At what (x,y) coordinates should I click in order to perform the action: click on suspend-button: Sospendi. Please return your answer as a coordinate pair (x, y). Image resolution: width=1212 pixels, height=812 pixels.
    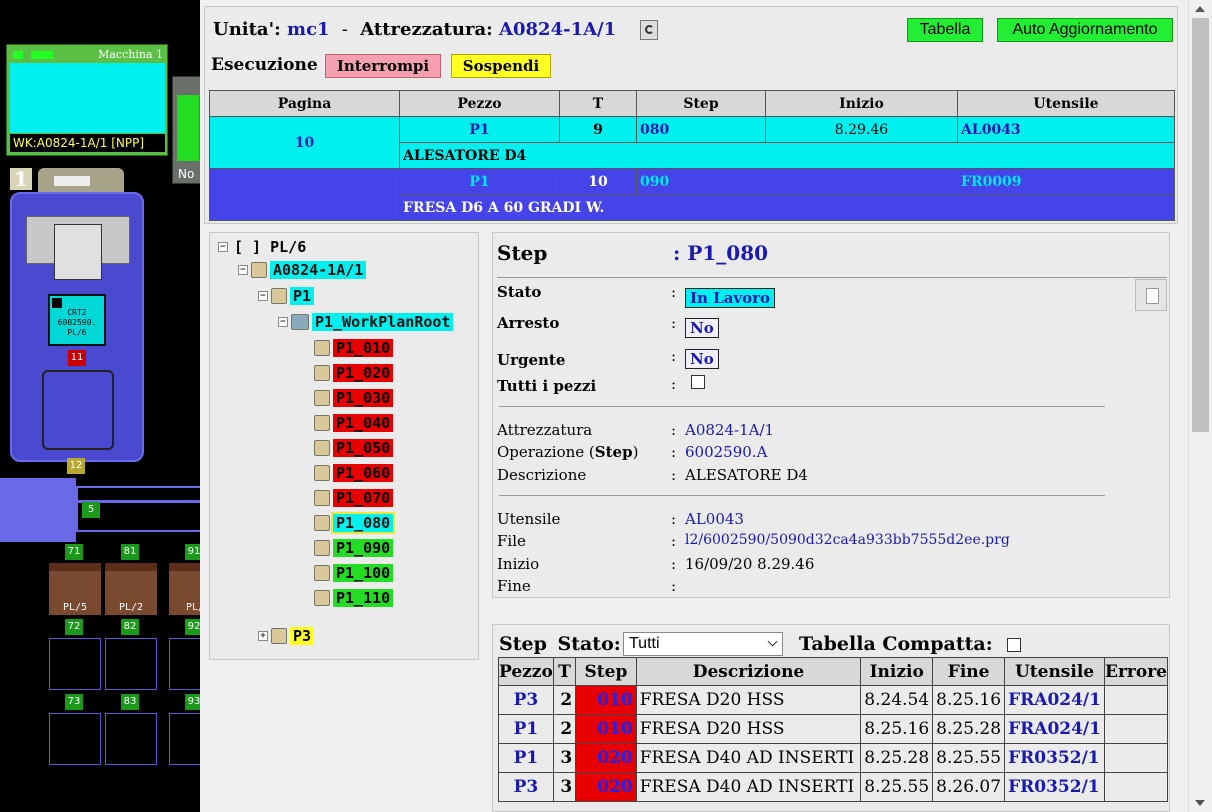
    Looking at the image, I should click on (501, 66).